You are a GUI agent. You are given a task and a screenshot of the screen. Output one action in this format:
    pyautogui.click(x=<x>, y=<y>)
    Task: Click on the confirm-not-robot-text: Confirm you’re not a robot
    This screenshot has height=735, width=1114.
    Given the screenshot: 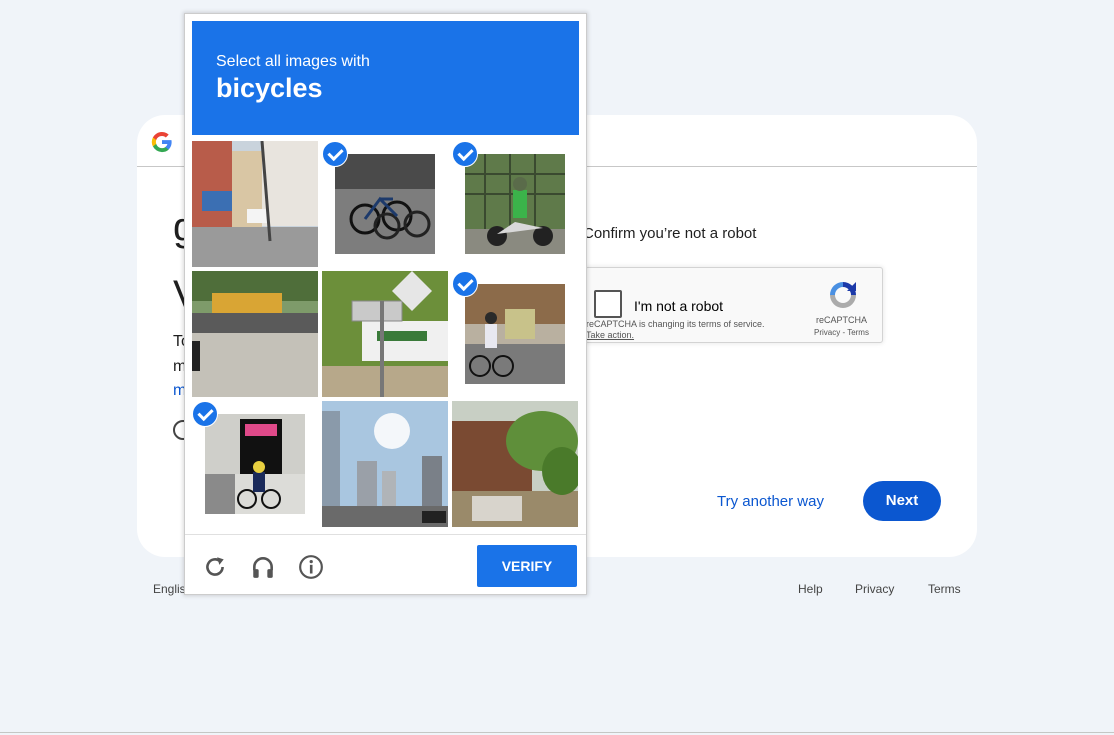 What is the action you would take?
    pyautogui.click(x=670, y=233)
    